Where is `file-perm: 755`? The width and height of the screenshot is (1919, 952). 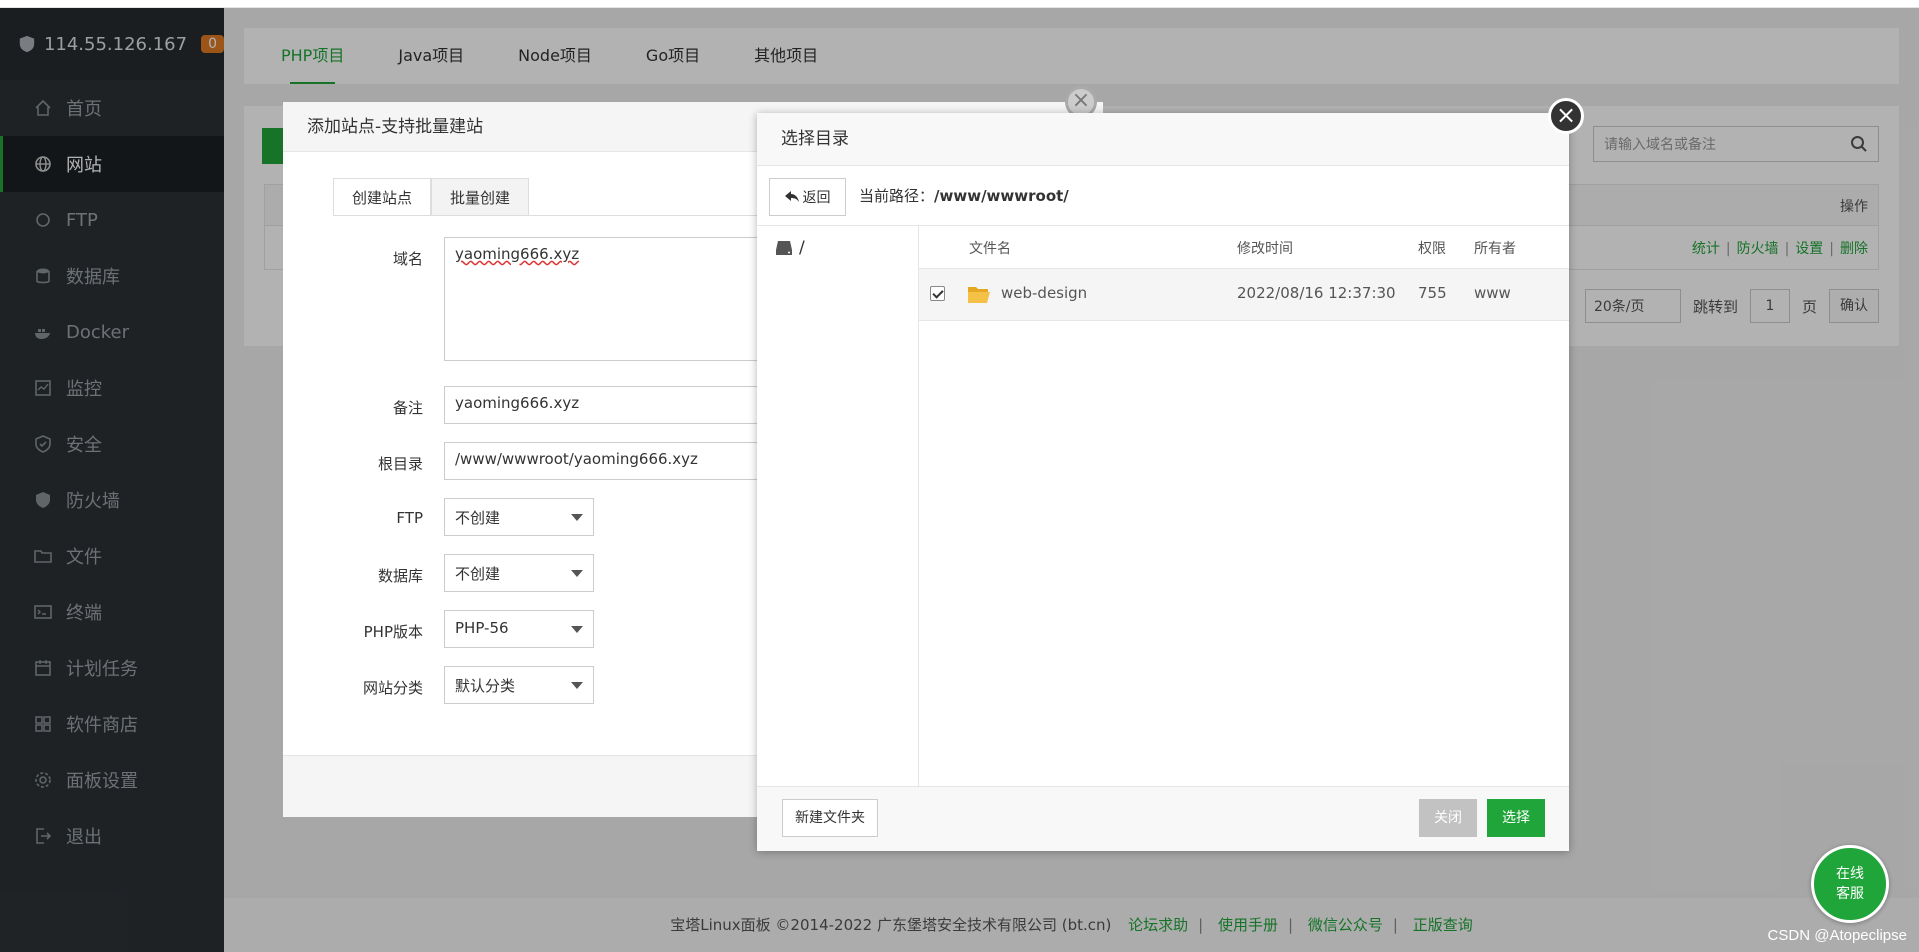
file-perm: 755 is located at coordinates (1432, 293).